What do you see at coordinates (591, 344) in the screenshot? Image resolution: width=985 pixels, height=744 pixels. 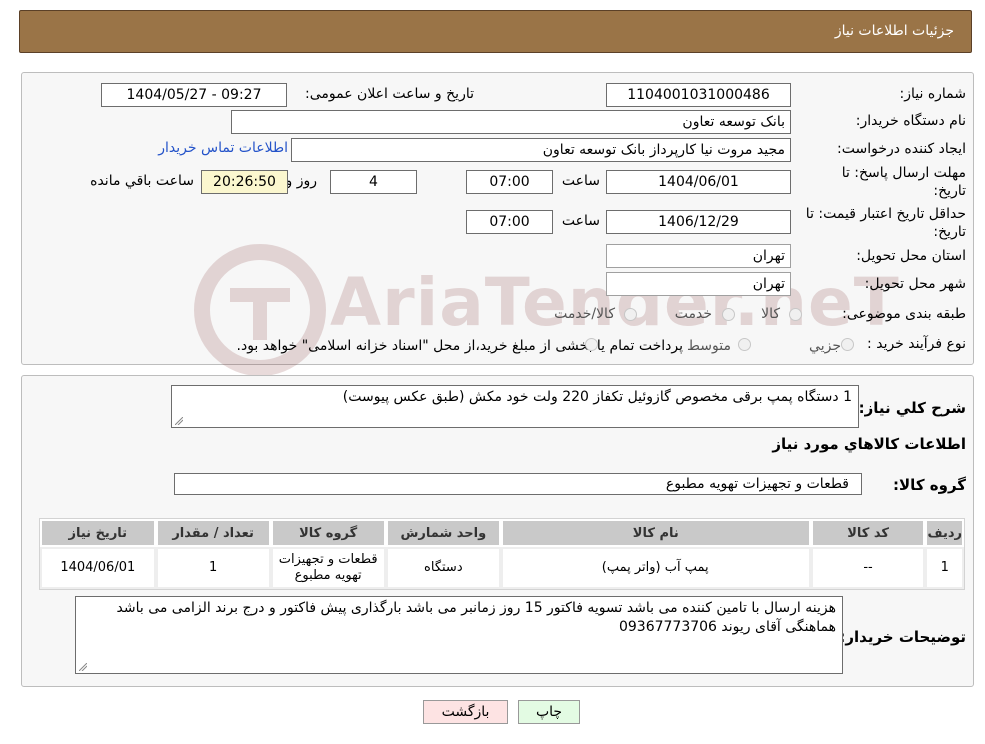 I see `process-note-radio` at bounding box center [591, 344].